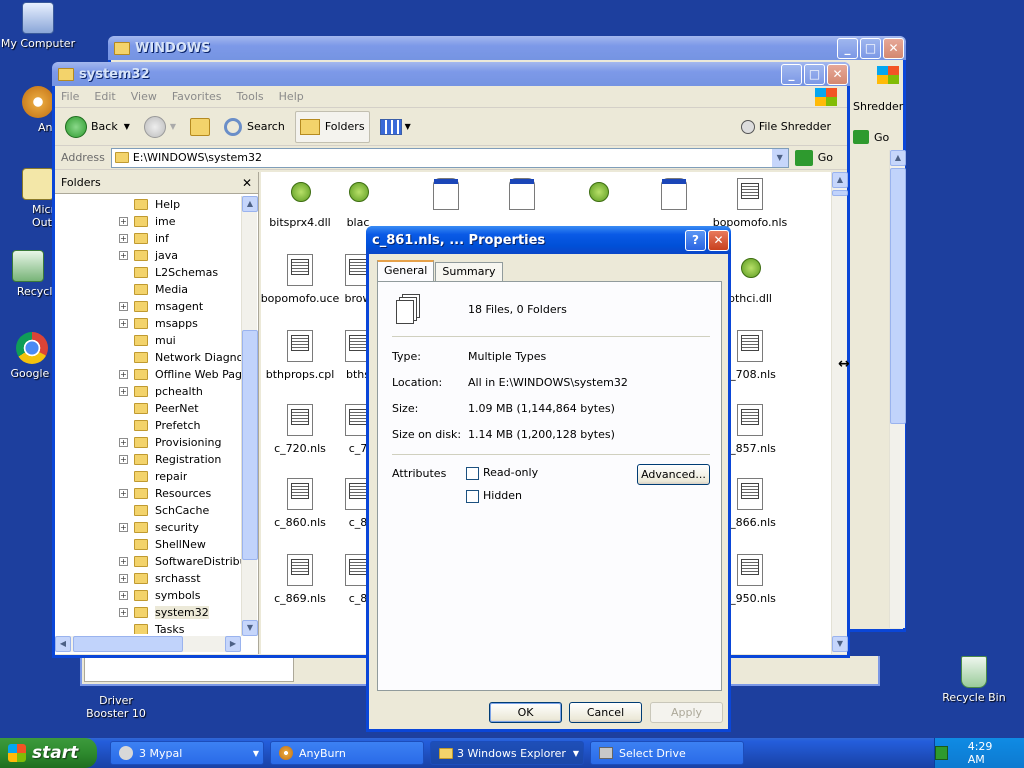 This screenshot has width=1024, height=768. Describe the element at coordinates (48, 753) in the screenshot. I see `start-button: start` at that location.